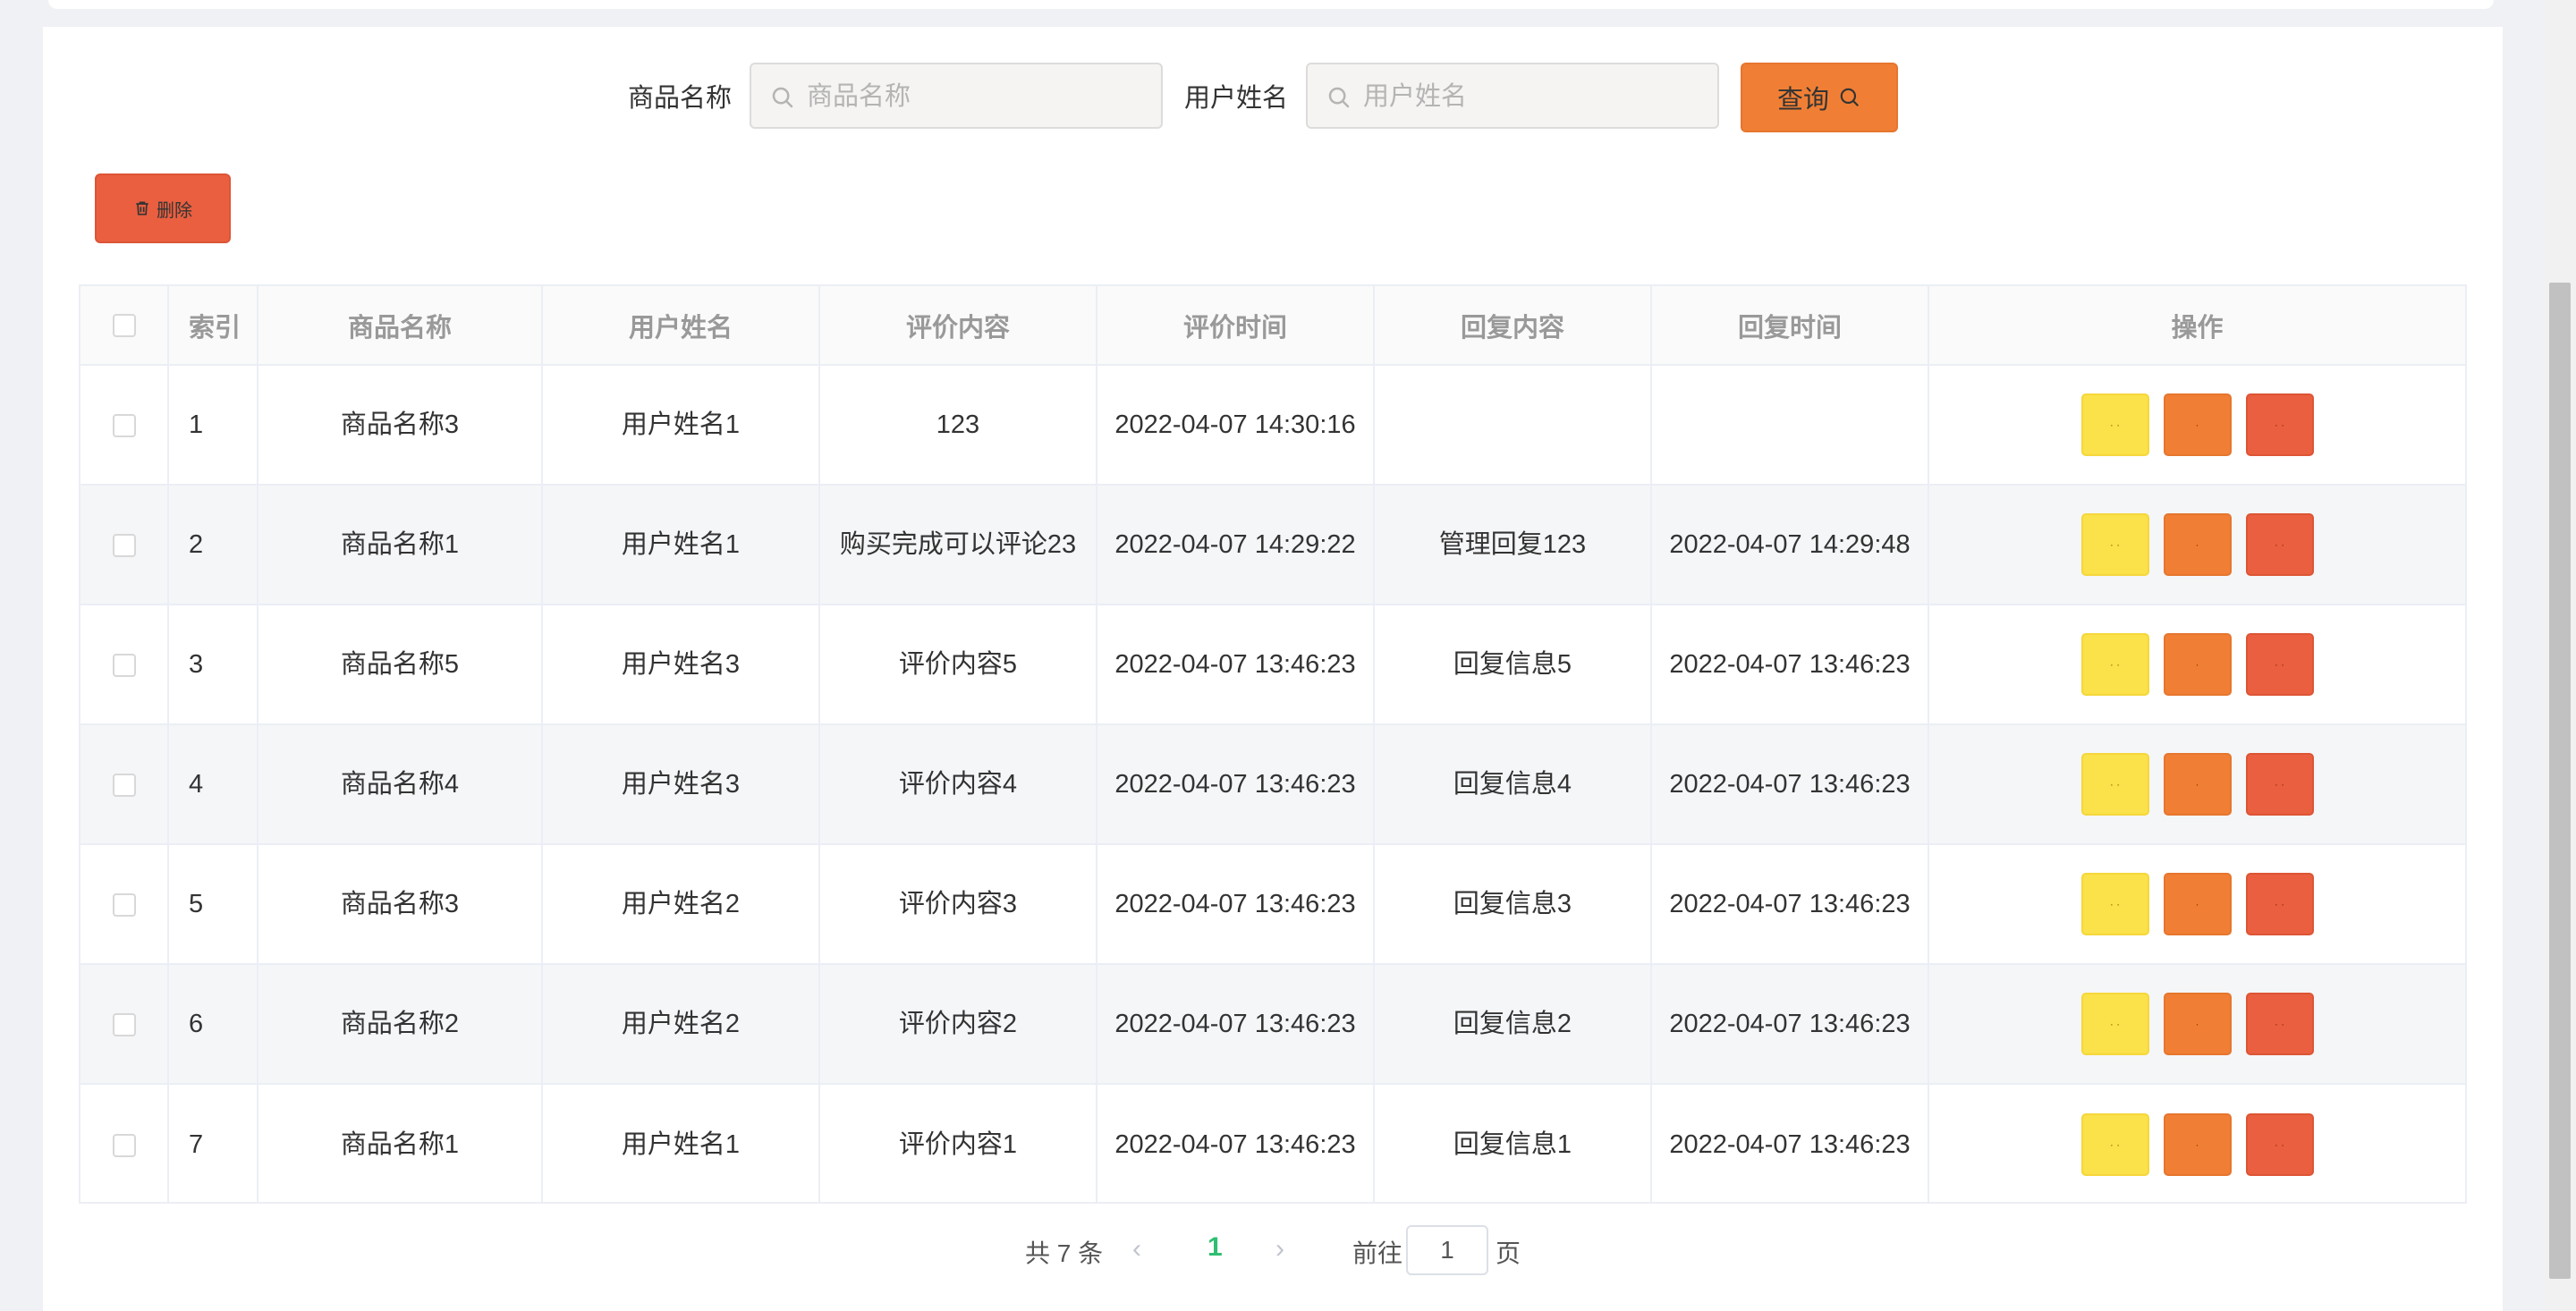 Image resolution: width=2576 pixels, height=1311 pixels. Describe the element at coordinates (213, 665) in the screenshot. I see `cell-index: 3` at that location.